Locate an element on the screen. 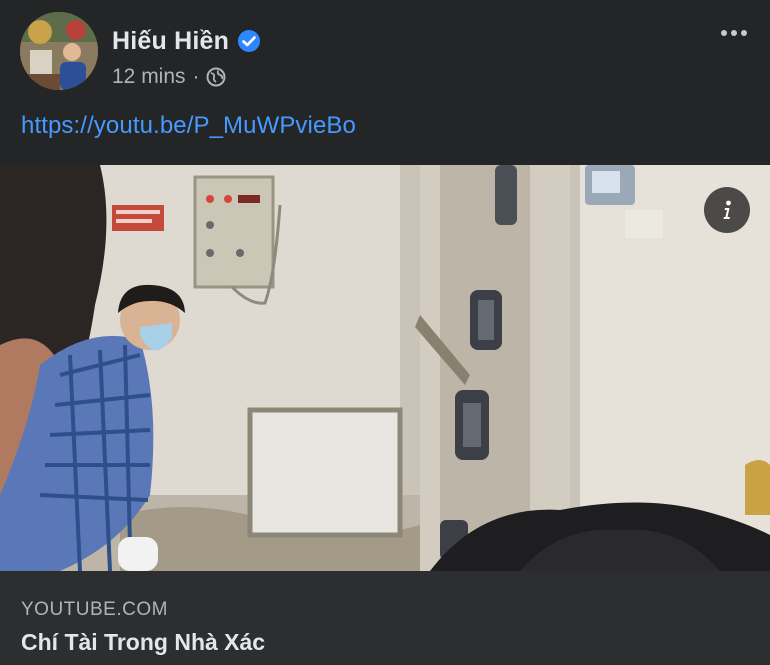 This screenshot has width=770, height=665. link-preview-card: YOUTUBE.COM Chí Tài Trong Nhà Xác is located at coordinates (385, 618).